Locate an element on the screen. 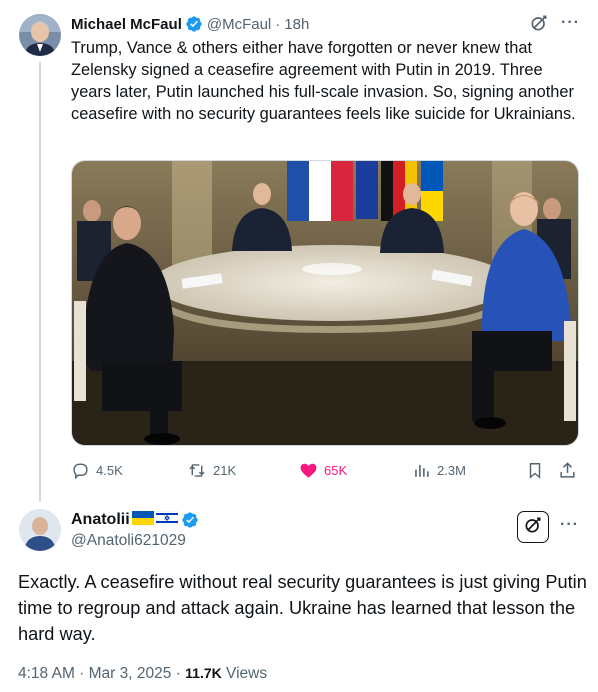 This screenshot has width=598, height=692. reply-count: 4.5K is located at coordinates (109, 470).